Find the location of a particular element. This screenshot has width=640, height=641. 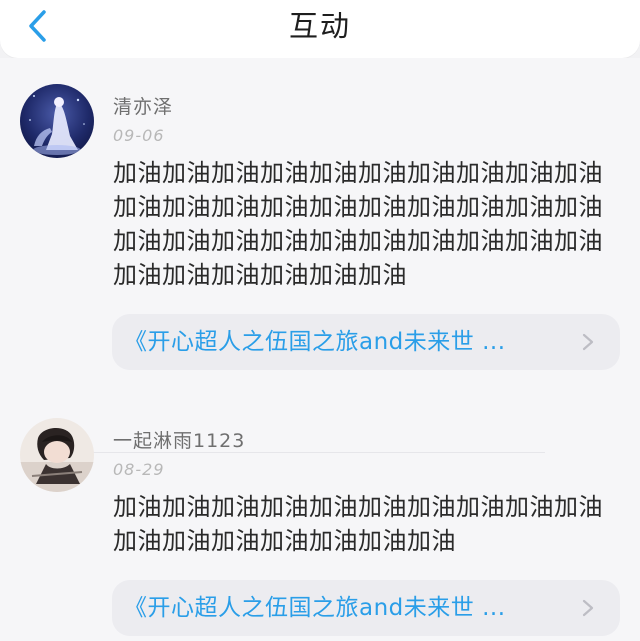

page-title: 互动 is located at coordinates (319, 26).